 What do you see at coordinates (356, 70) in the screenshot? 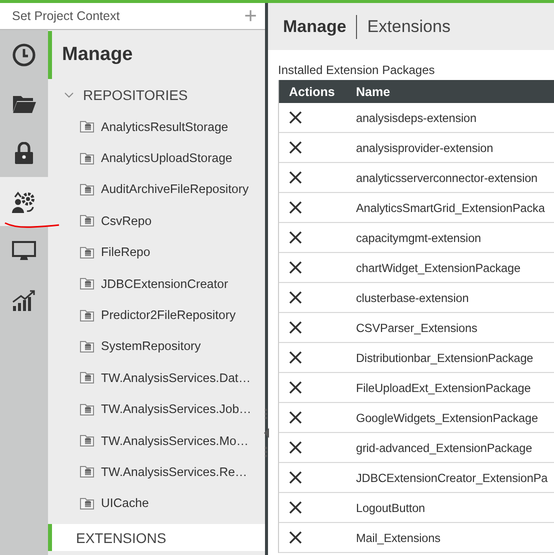
I see `table-caption: Installed Extension Packages` at bounding box center [356, 70].